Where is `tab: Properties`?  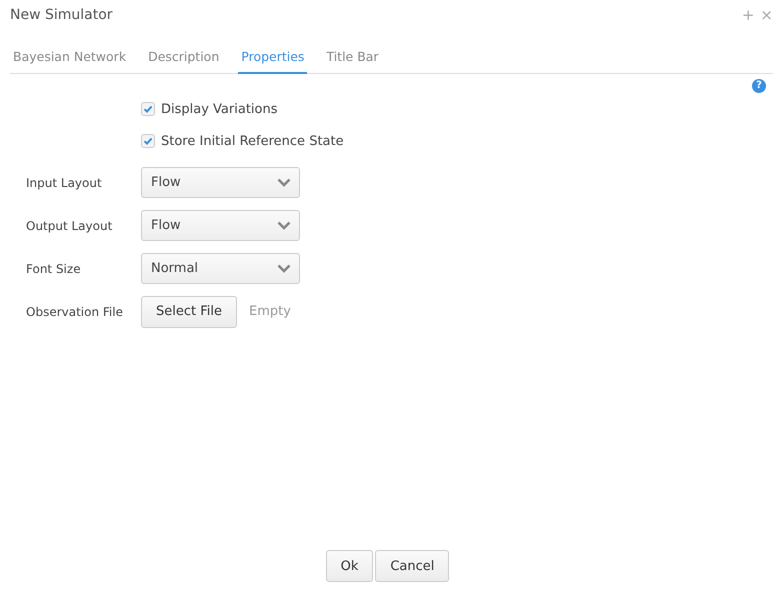
tab: Properties is located at coordinates (273, 58).